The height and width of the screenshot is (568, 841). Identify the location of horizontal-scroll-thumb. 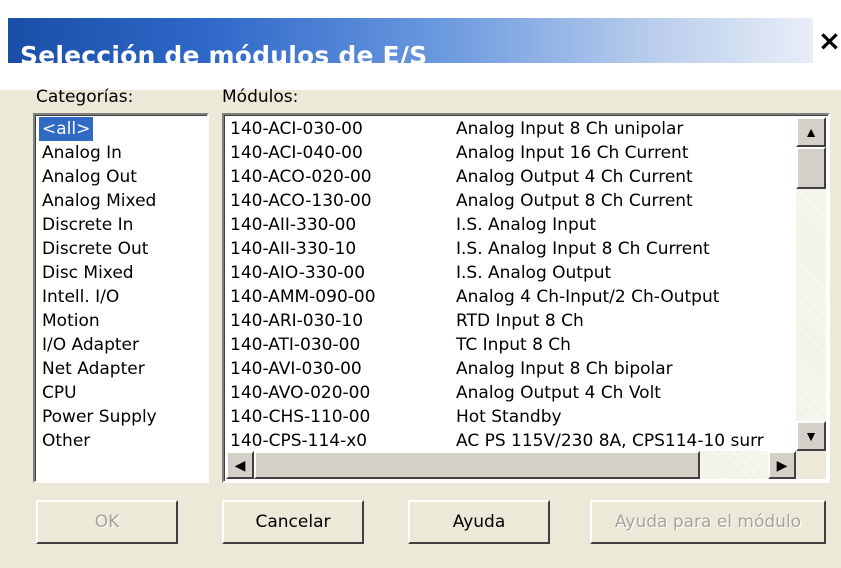
(477, 465).